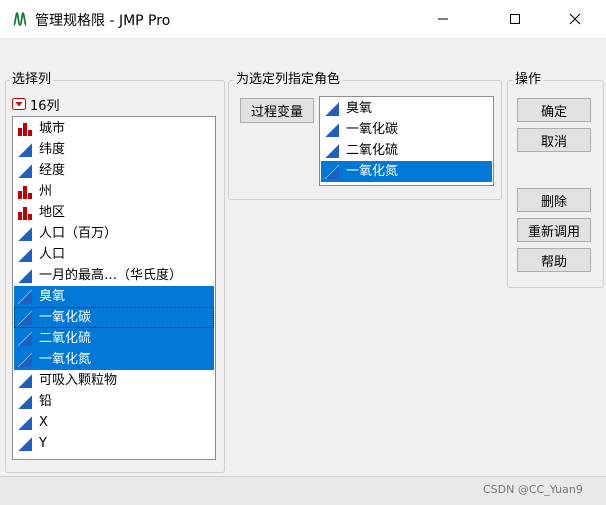 This screenshot has width=606, height=505. Describe the element at coordinates (114, 422) in the screenshot. I see `list-item: X` at that location.